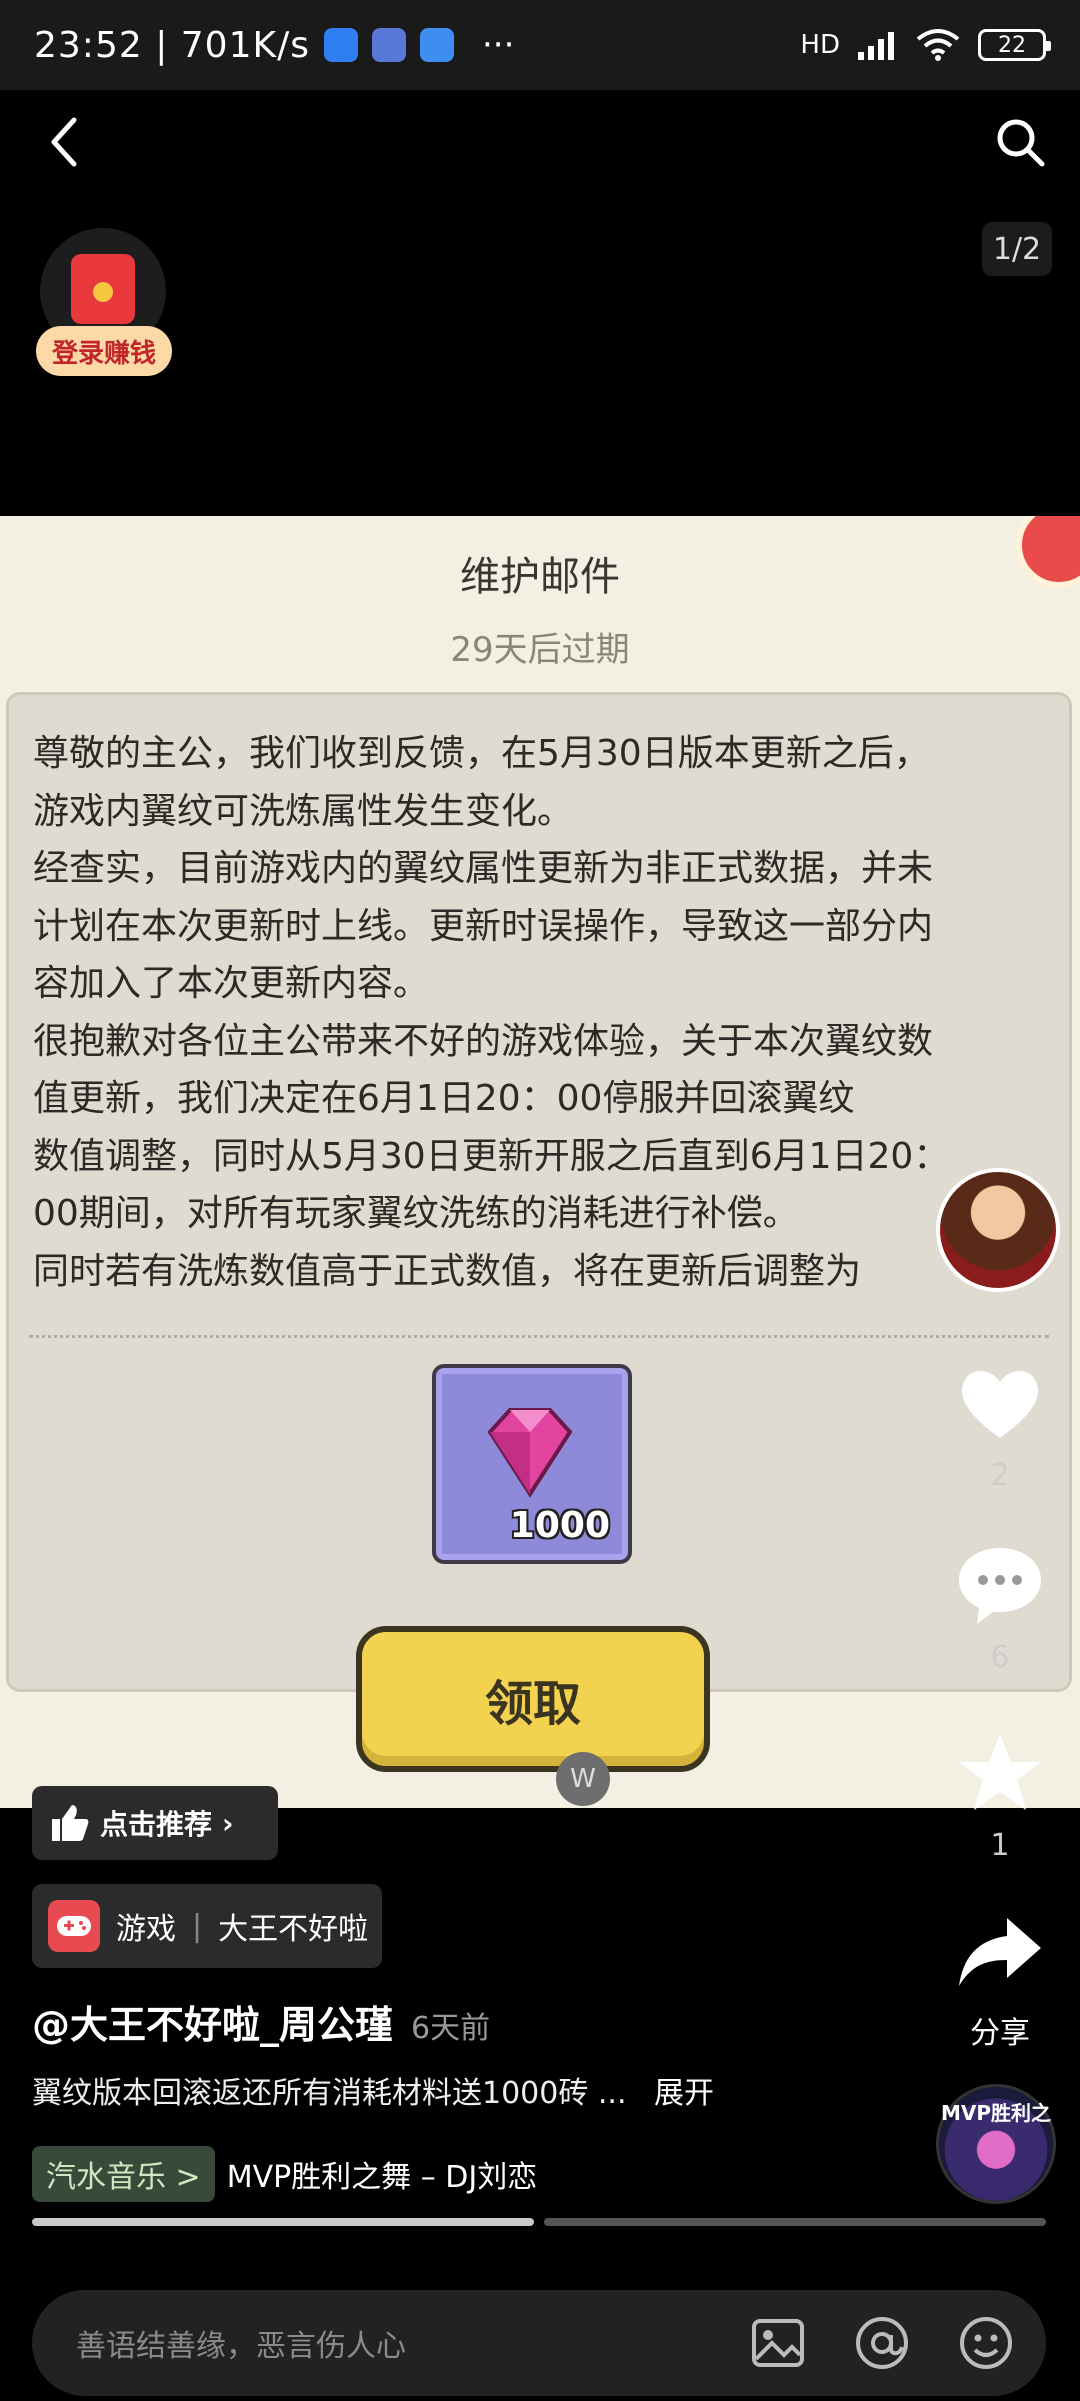 This screenshot has height=2401, width=1080. Describe the element at coordinates (1000, 1475) in the screenshot. I see `like-count: 2` at that location.